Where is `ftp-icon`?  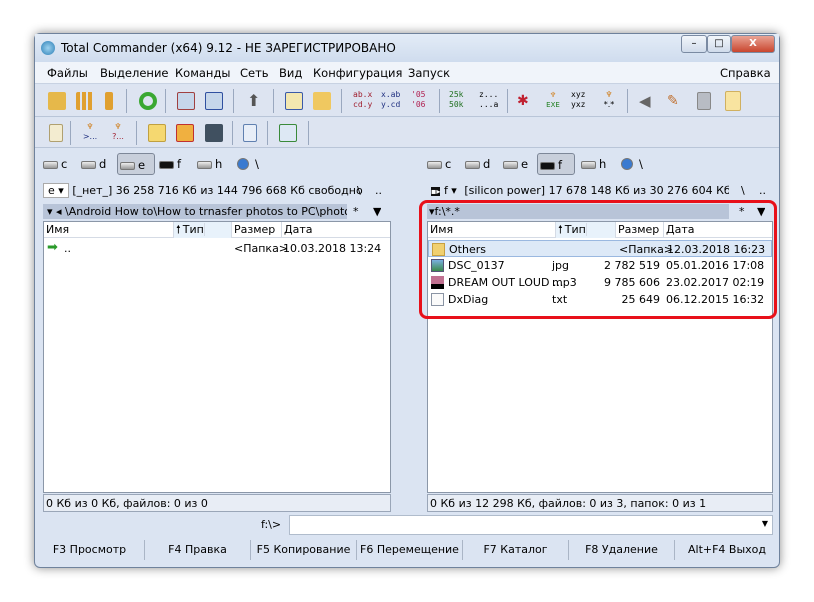 ftp-icon is located at coordinates (186, 101).